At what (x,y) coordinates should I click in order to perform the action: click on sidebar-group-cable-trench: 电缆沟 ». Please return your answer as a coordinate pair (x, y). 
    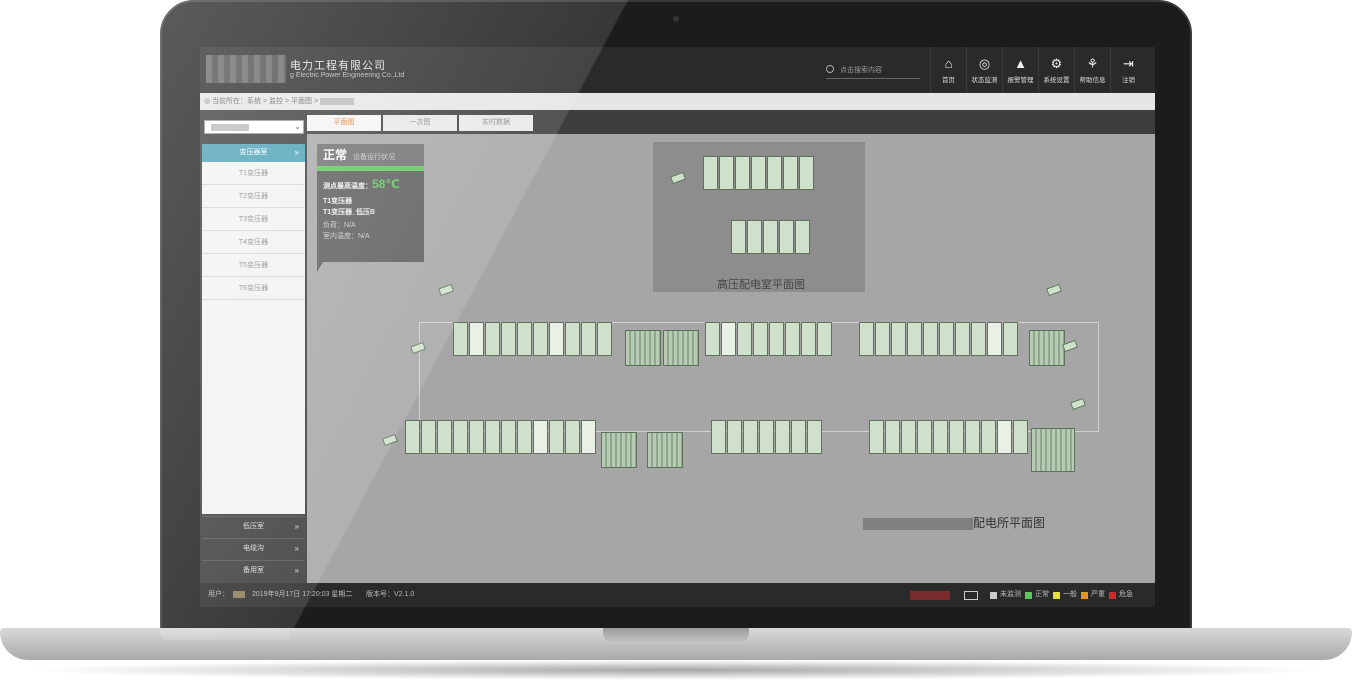
    Looking at the image, I should click on (253, 548).